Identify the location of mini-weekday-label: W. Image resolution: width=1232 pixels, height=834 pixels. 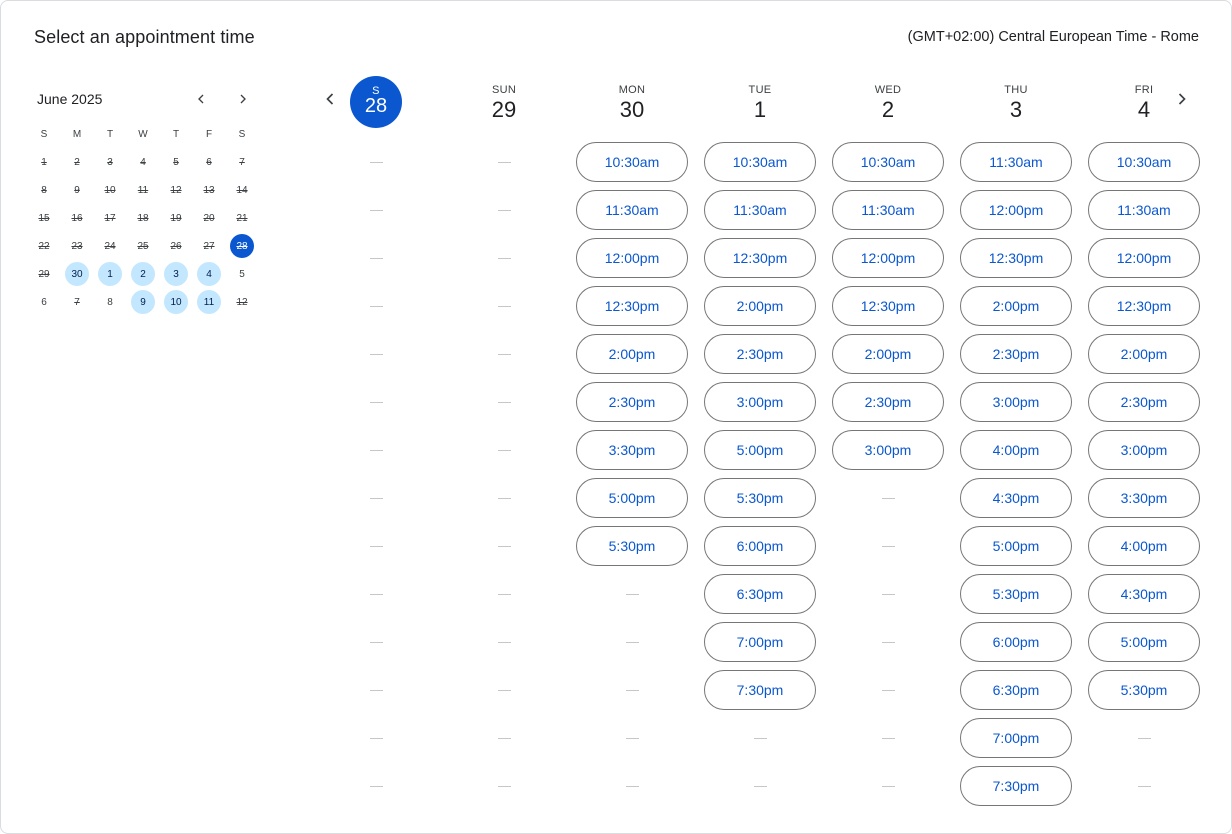
(143, 134).